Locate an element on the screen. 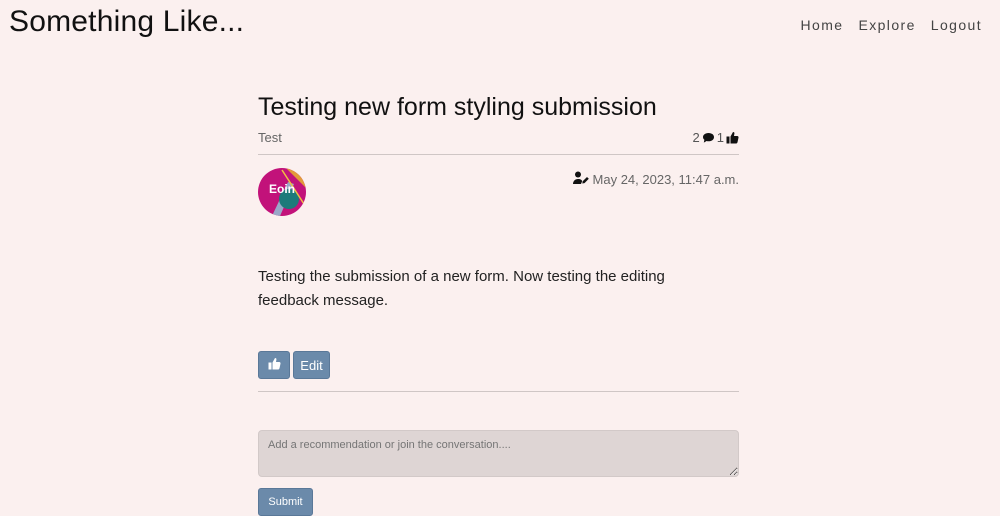 This screenshot has width=1000, height=516. like-button is located at coordinates (274, 365).